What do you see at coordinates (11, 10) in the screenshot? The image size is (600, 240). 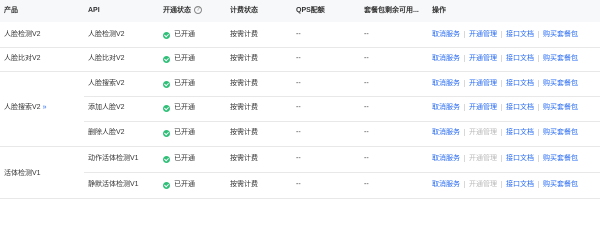 I see `header-product: 产品` at bounding box center [11, 10].